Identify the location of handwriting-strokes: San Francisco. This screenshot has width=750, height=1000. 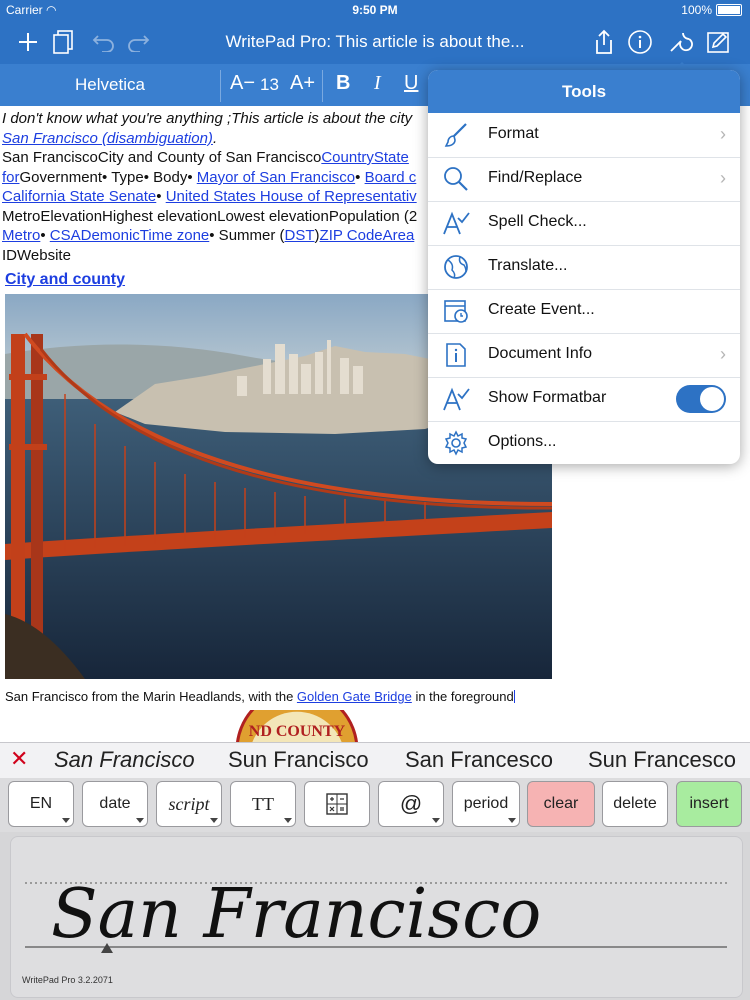
(376, 914).